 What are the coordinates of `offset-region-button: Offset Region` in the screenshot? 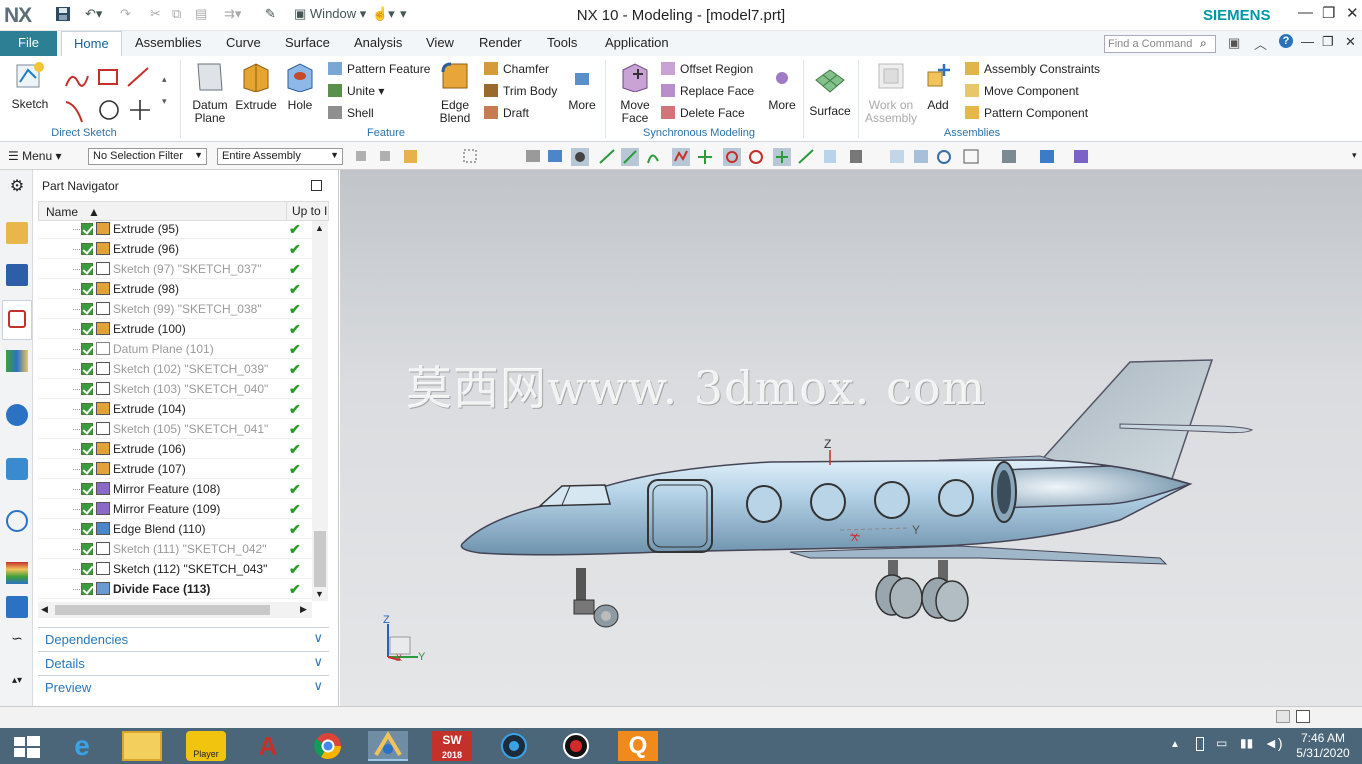 It's located at (707, 69).